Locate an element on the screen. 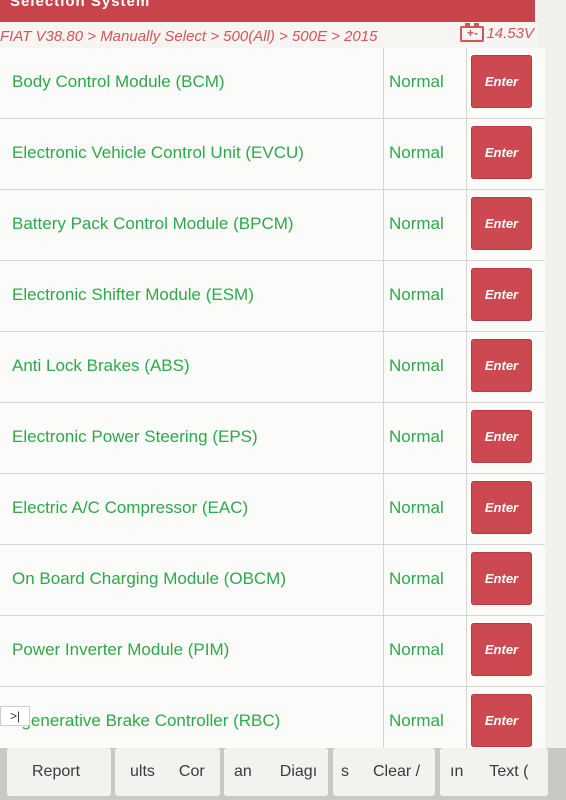 This screenshot has width=566, height=800. module-name: Electronic Power Steering (EPS) is located at coordinates (135, 436).